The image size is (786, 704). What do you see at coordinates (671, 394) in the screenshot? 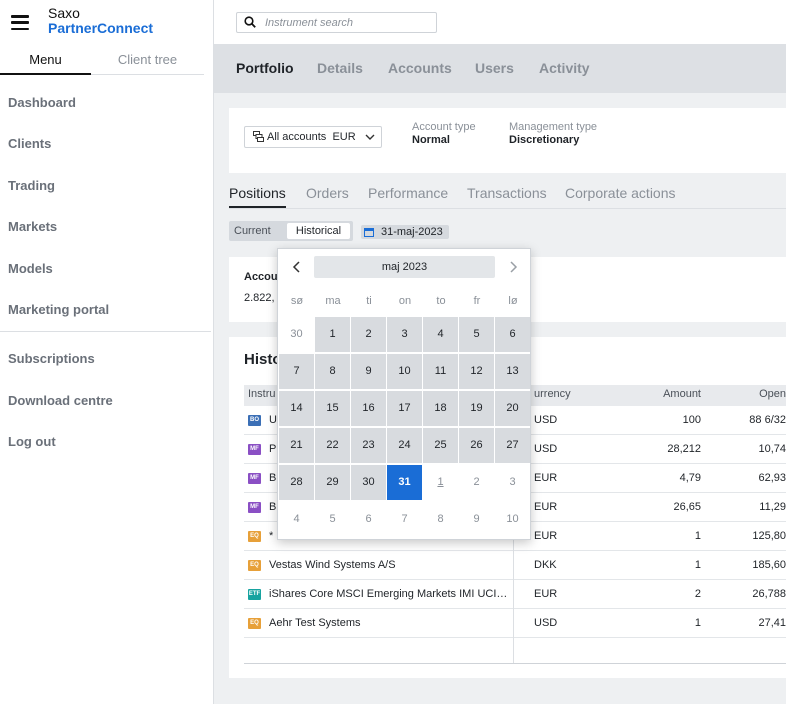
I see `column-amount: Amount` at bounding box center [671, 394].